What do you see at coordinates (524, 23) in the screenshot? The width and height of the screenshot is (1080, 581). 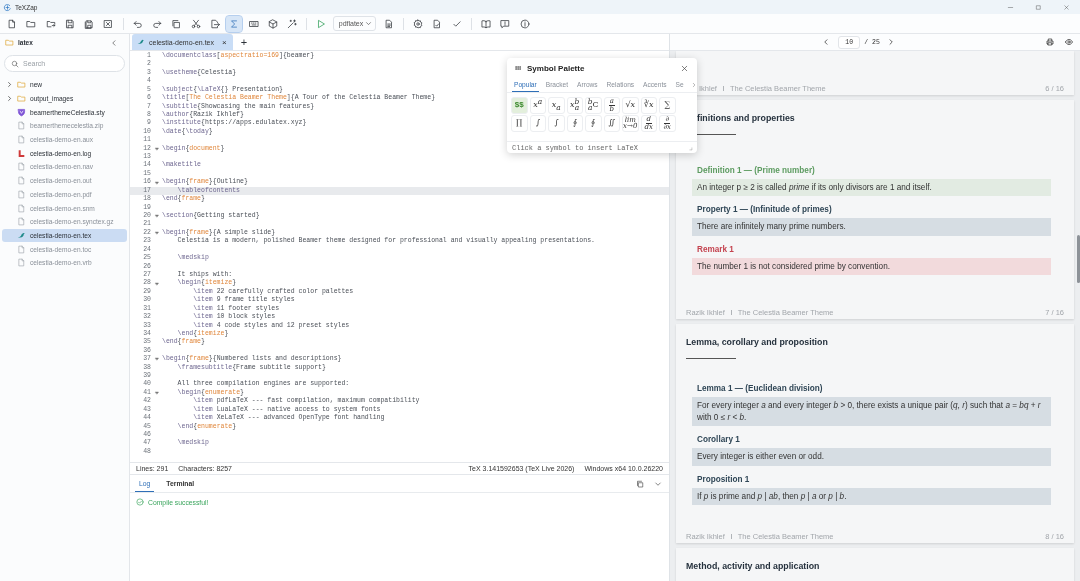 I see `info-icon` at bounding box center [524, 23].